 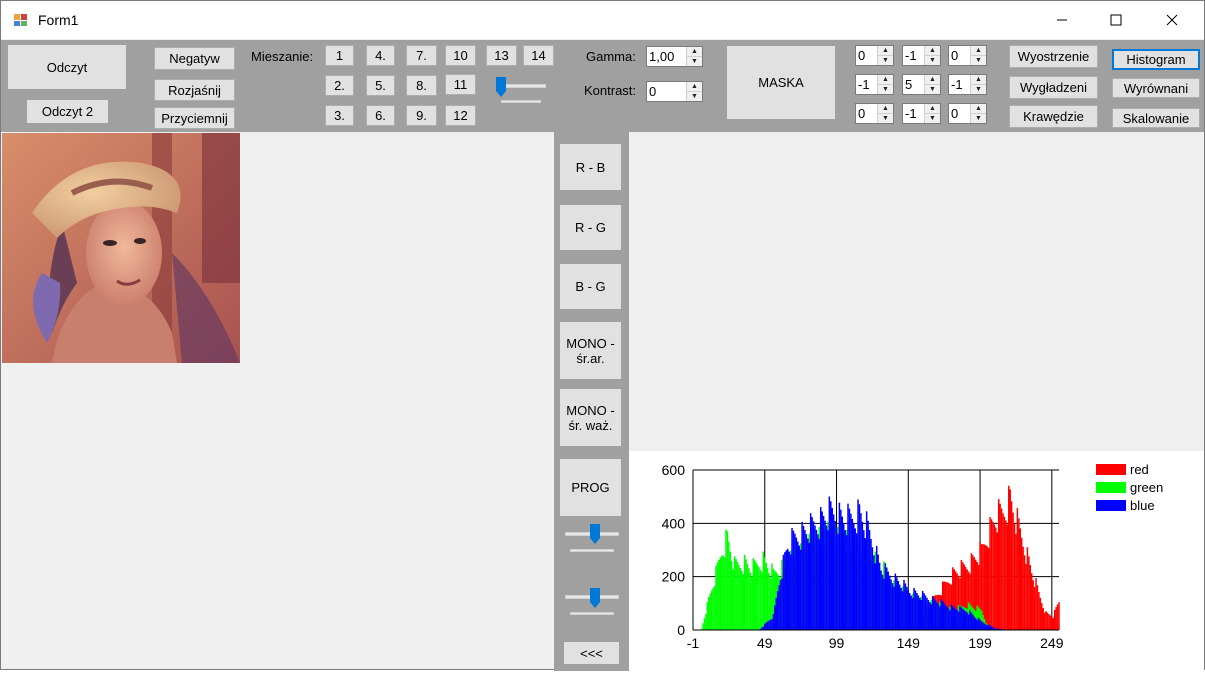 I want to click on mix-button-9: 9., so click(x=421, y=115).